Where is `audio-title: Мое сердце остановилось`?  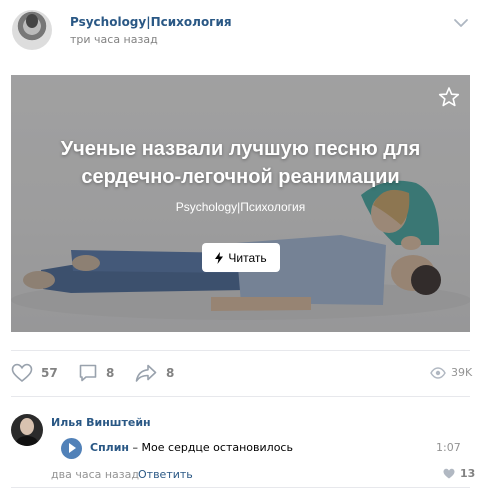
audio-title: Мое сердце остановилось is located at coordinates (217, 447).